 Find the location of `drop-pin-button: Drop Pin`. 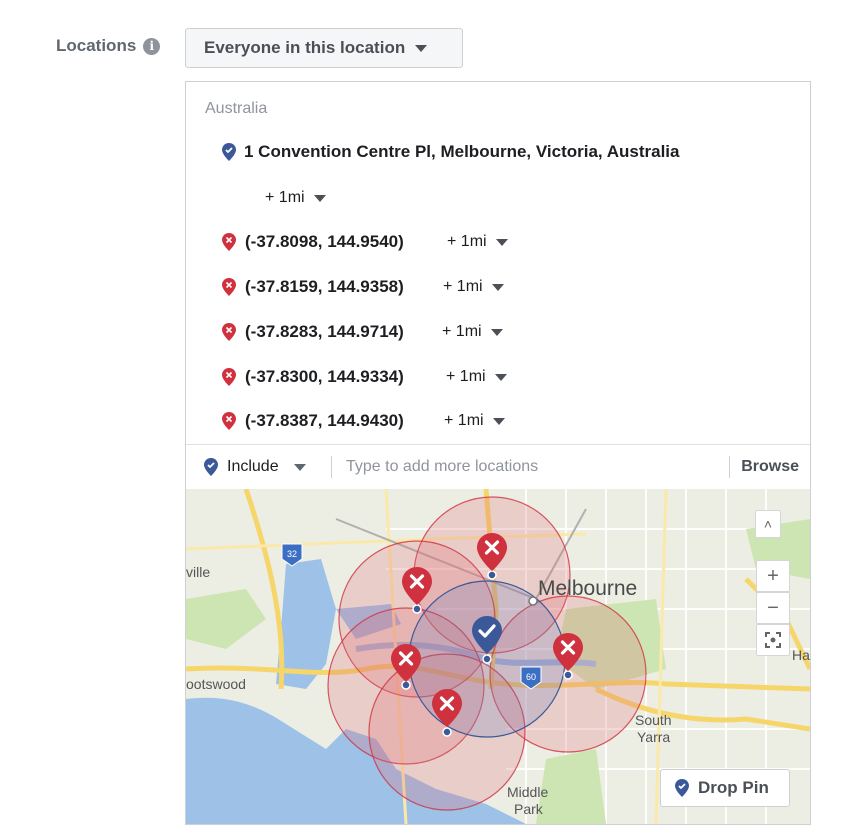

drop-pin-button: Drop Pin is located at coordinates (725, 788).